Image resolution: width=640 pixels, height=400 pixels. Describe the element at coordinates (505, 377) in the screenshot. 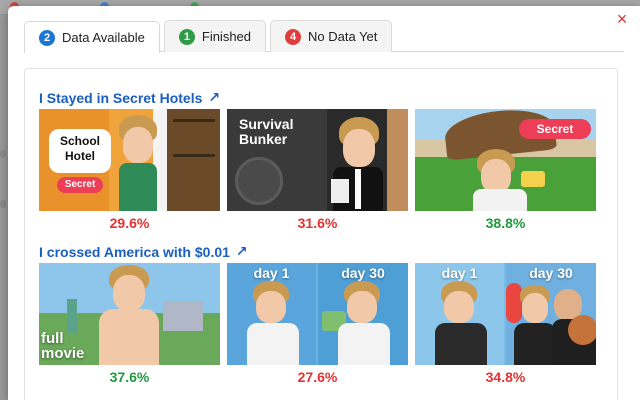

I see `retention-percent: 34.8%` at that location.